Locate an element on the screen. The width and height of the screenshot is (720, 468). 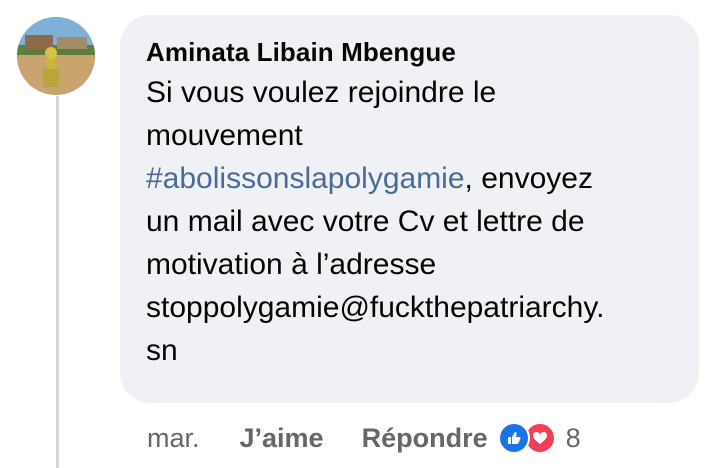
reply-button: Répondre is located at coordinates (425, 438).